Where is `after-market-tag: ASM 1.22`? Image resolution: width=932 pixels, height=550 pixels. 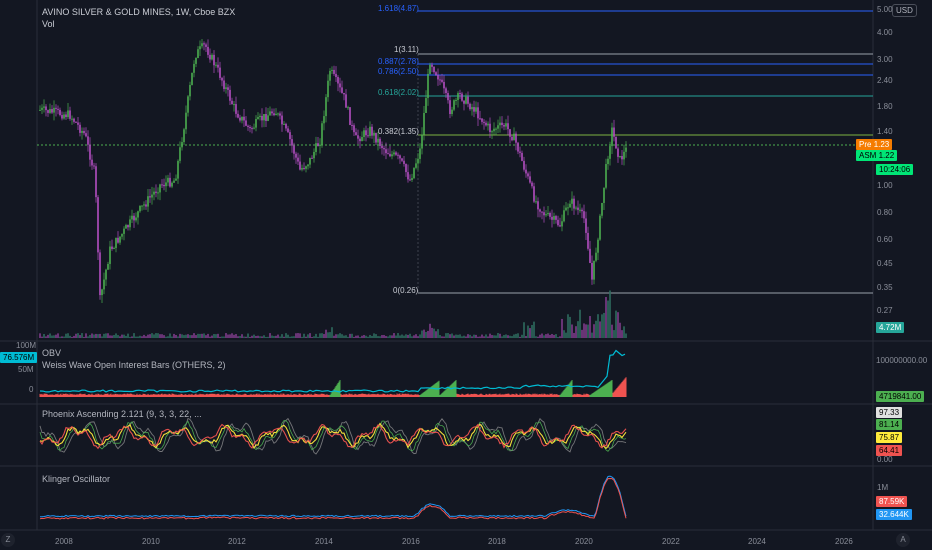 after-market-tag: ASM 1.22 is located at coordinates (877, 155).